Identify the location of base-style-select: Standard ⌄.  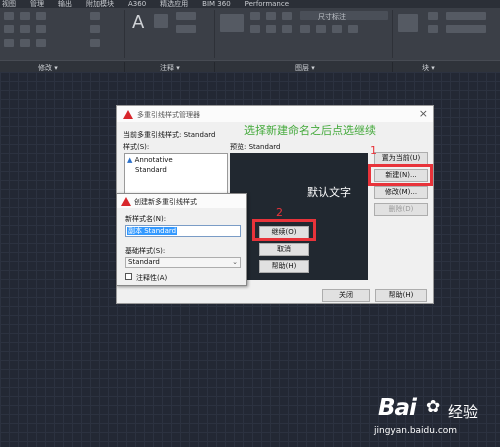
(183, 262).